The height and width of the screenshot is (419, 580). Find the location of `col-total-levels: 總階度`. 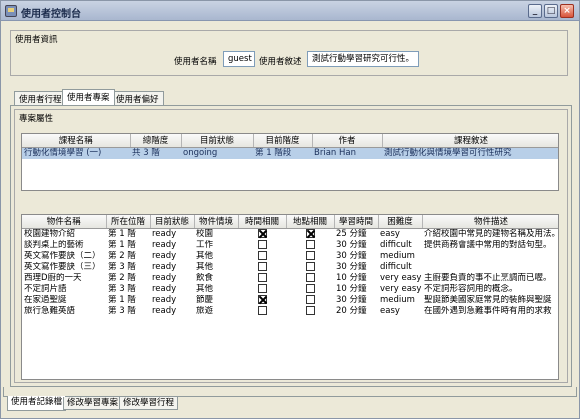

col-total-levels: 總階度 is located at coordinates (156, 141).